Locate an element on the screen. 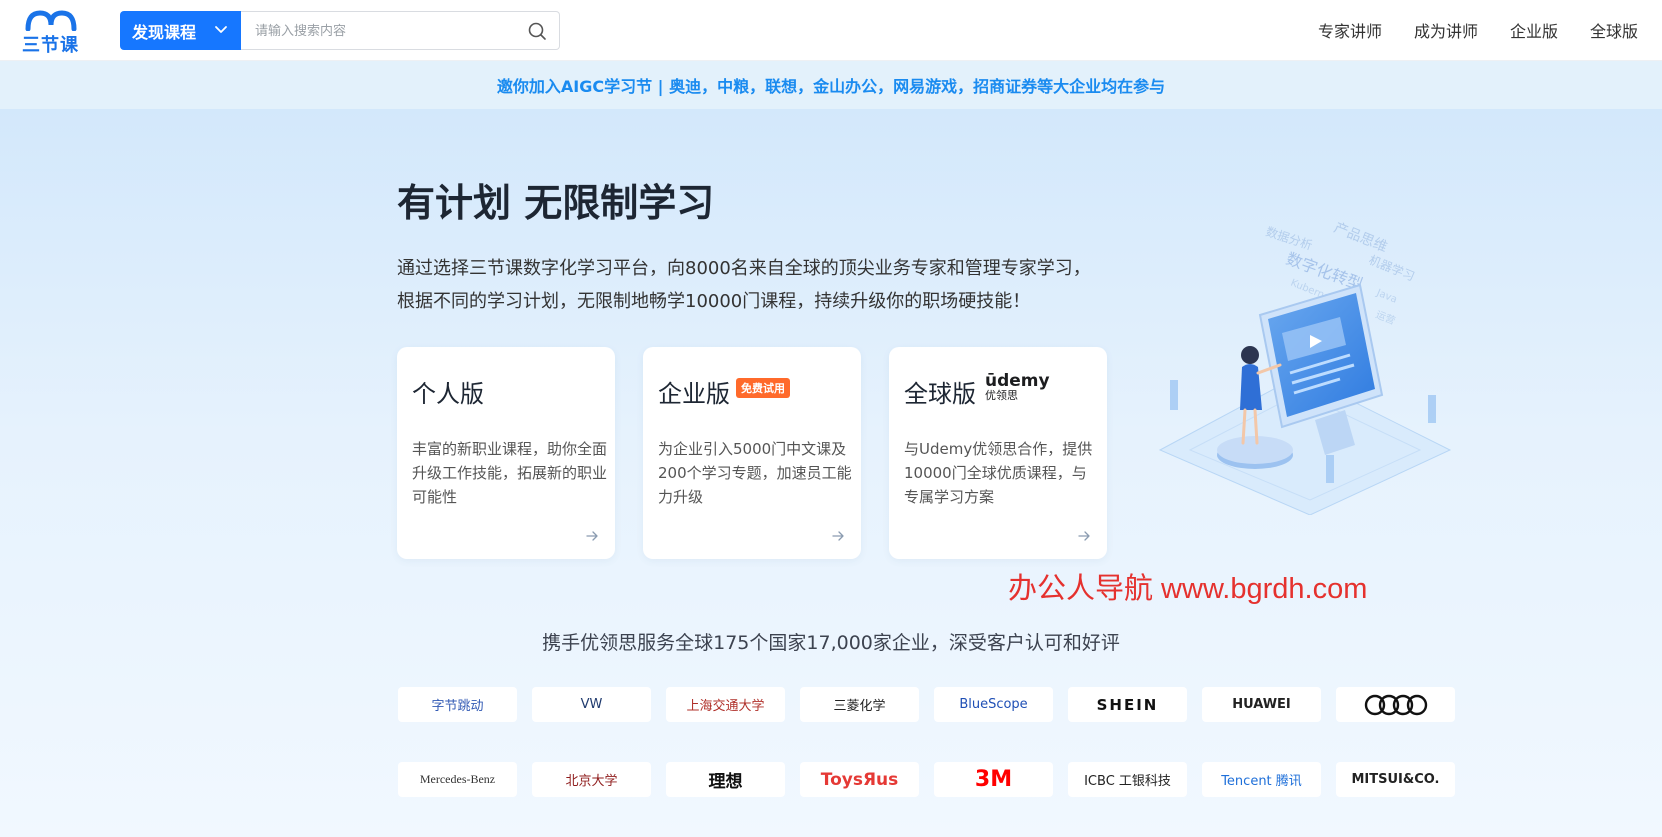 This screenshot has height=837, width=1662. partner-logo-label: ICBC 工银科技 is located at coordinates (1127, 781).